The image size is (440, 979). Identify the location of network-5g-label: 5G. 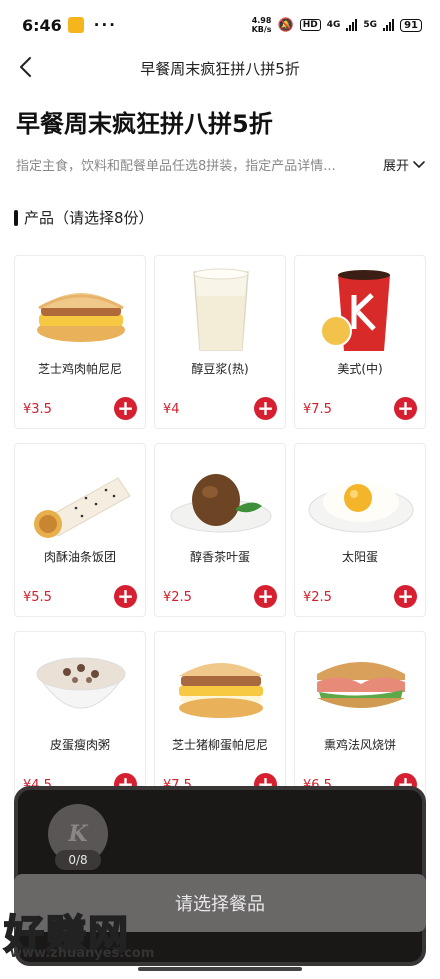
(370, 25).